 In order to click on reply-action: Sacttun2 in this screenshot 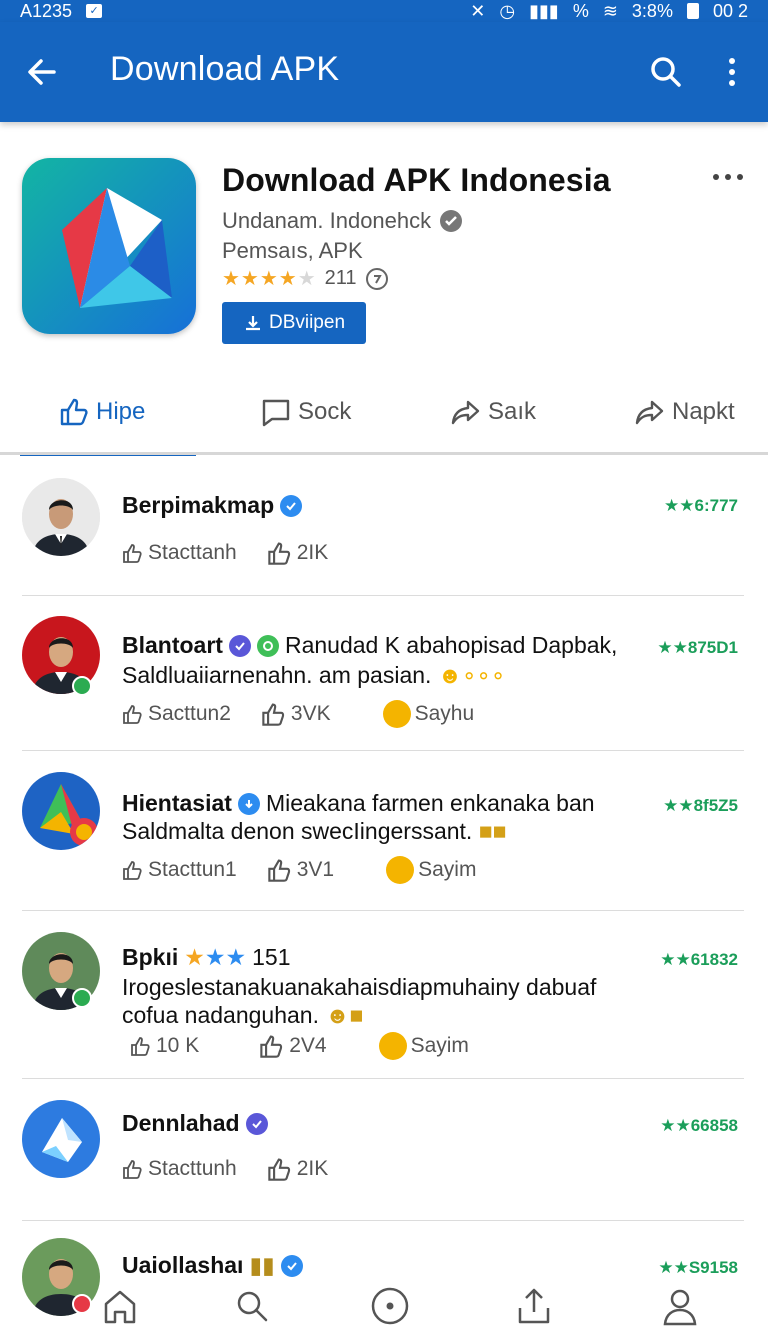, I will do `click(176, 714)`.